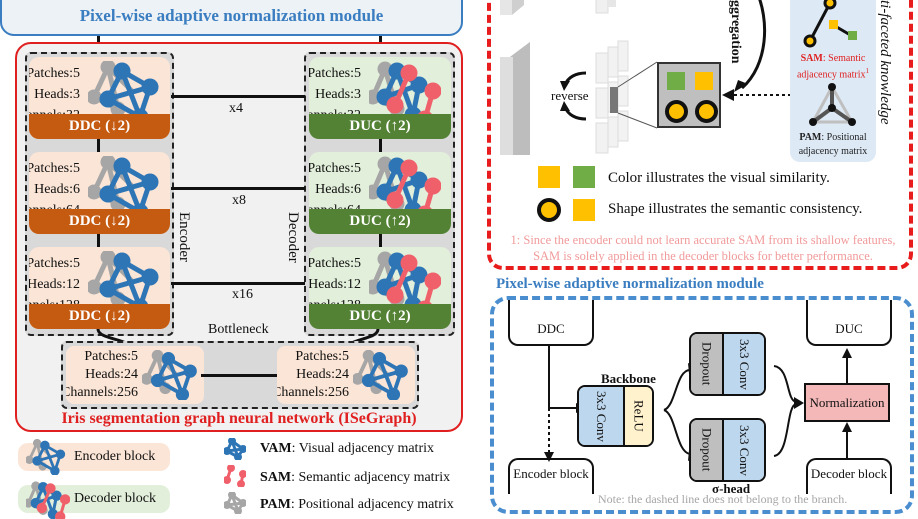 The width and height of the screenshot is (918, 519). I want to click on legend-vam: VAM: Visual adjacency matrix, so click(347, 449).